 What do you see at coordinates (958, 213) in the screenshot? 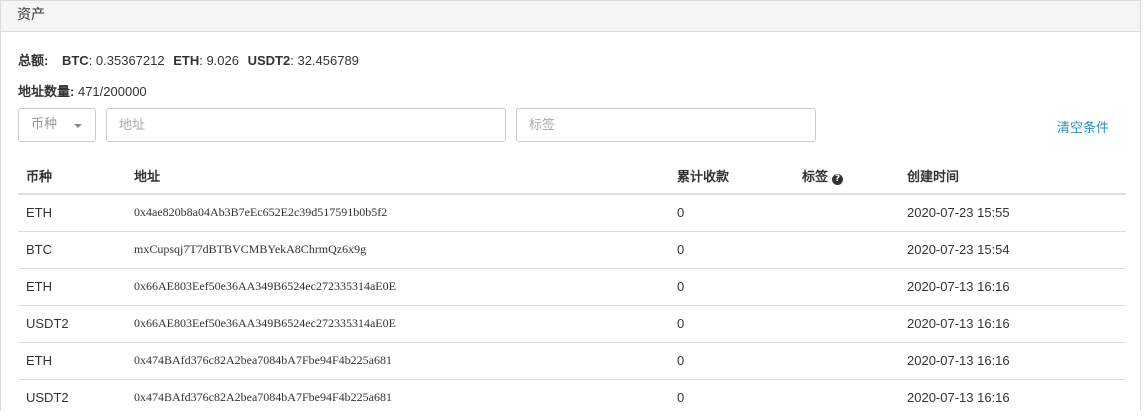
I see `cell-created: 2020-07-23 15:55` at bounding box center [958, 213].